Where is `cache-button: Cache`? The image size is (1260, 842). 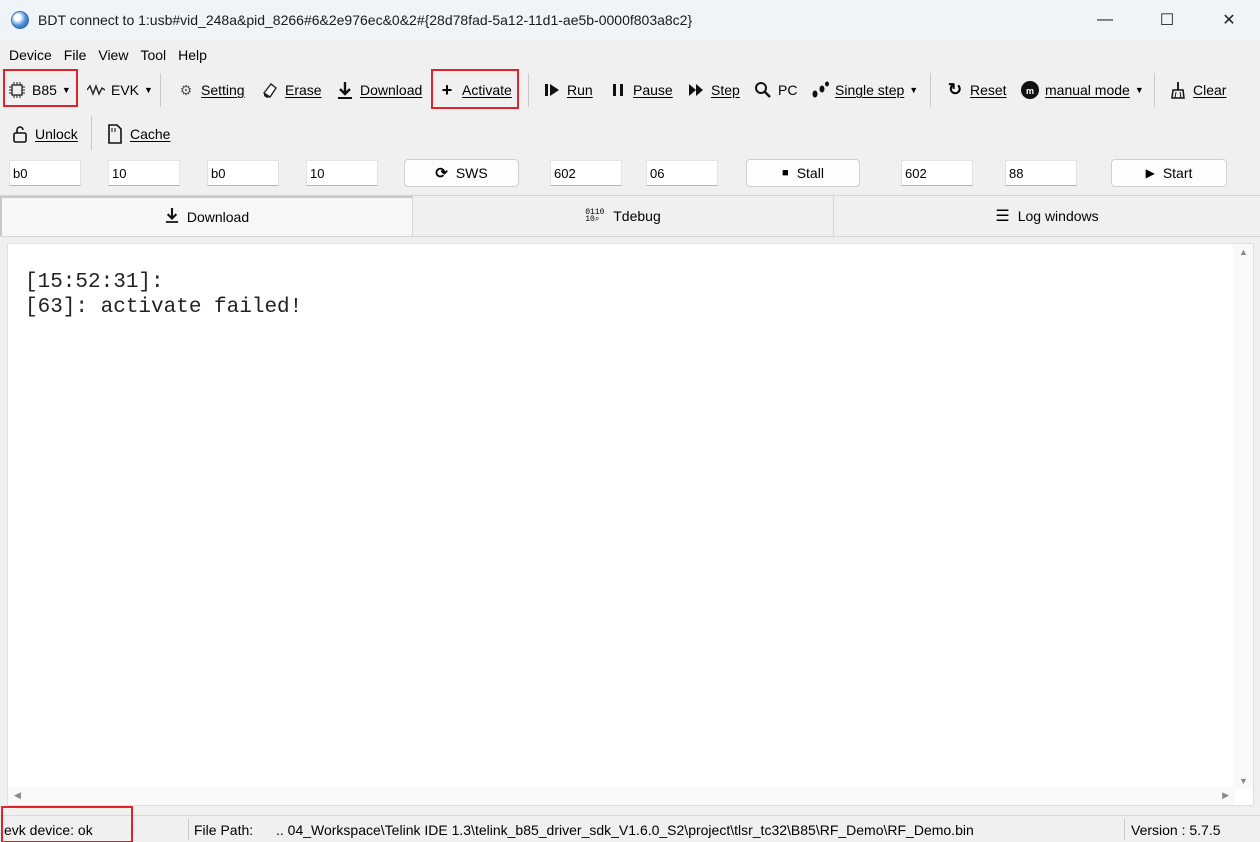
cache-button: Cache is located at coordinates (137, 134).